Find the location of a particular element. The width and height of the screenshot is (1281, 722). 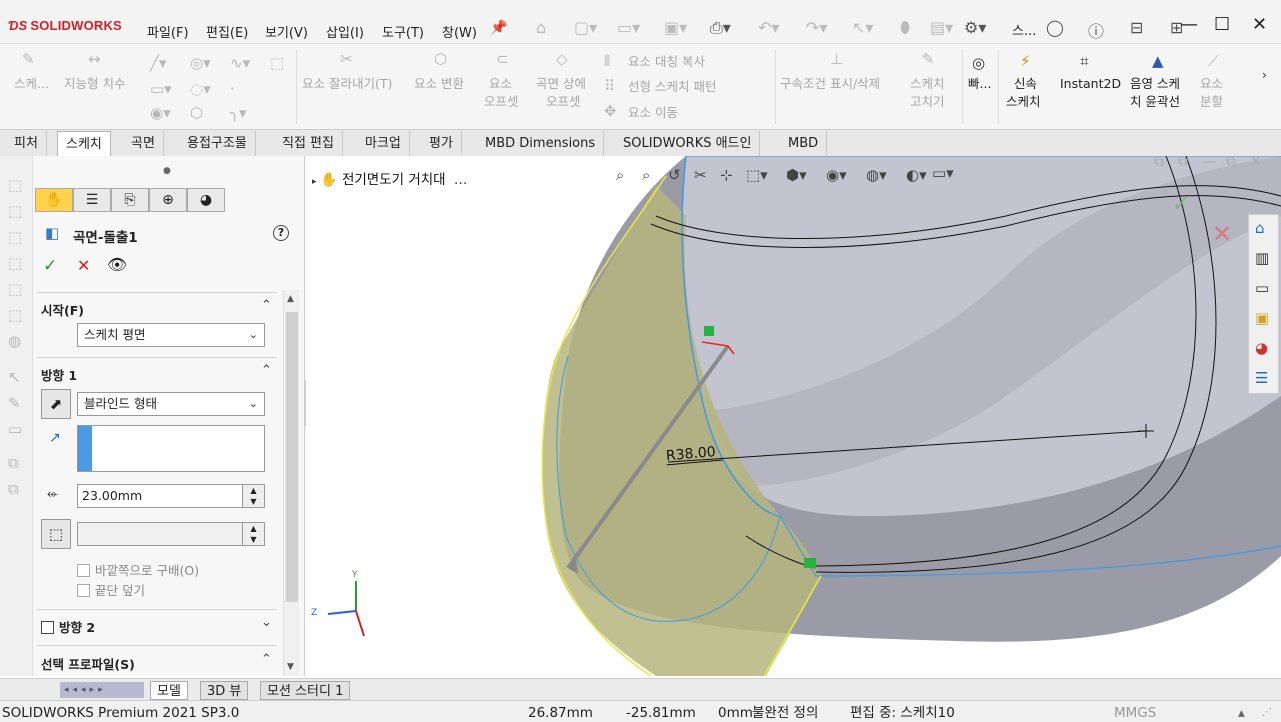

offset-icon: ⊂ is located at coordinates (502, 59).